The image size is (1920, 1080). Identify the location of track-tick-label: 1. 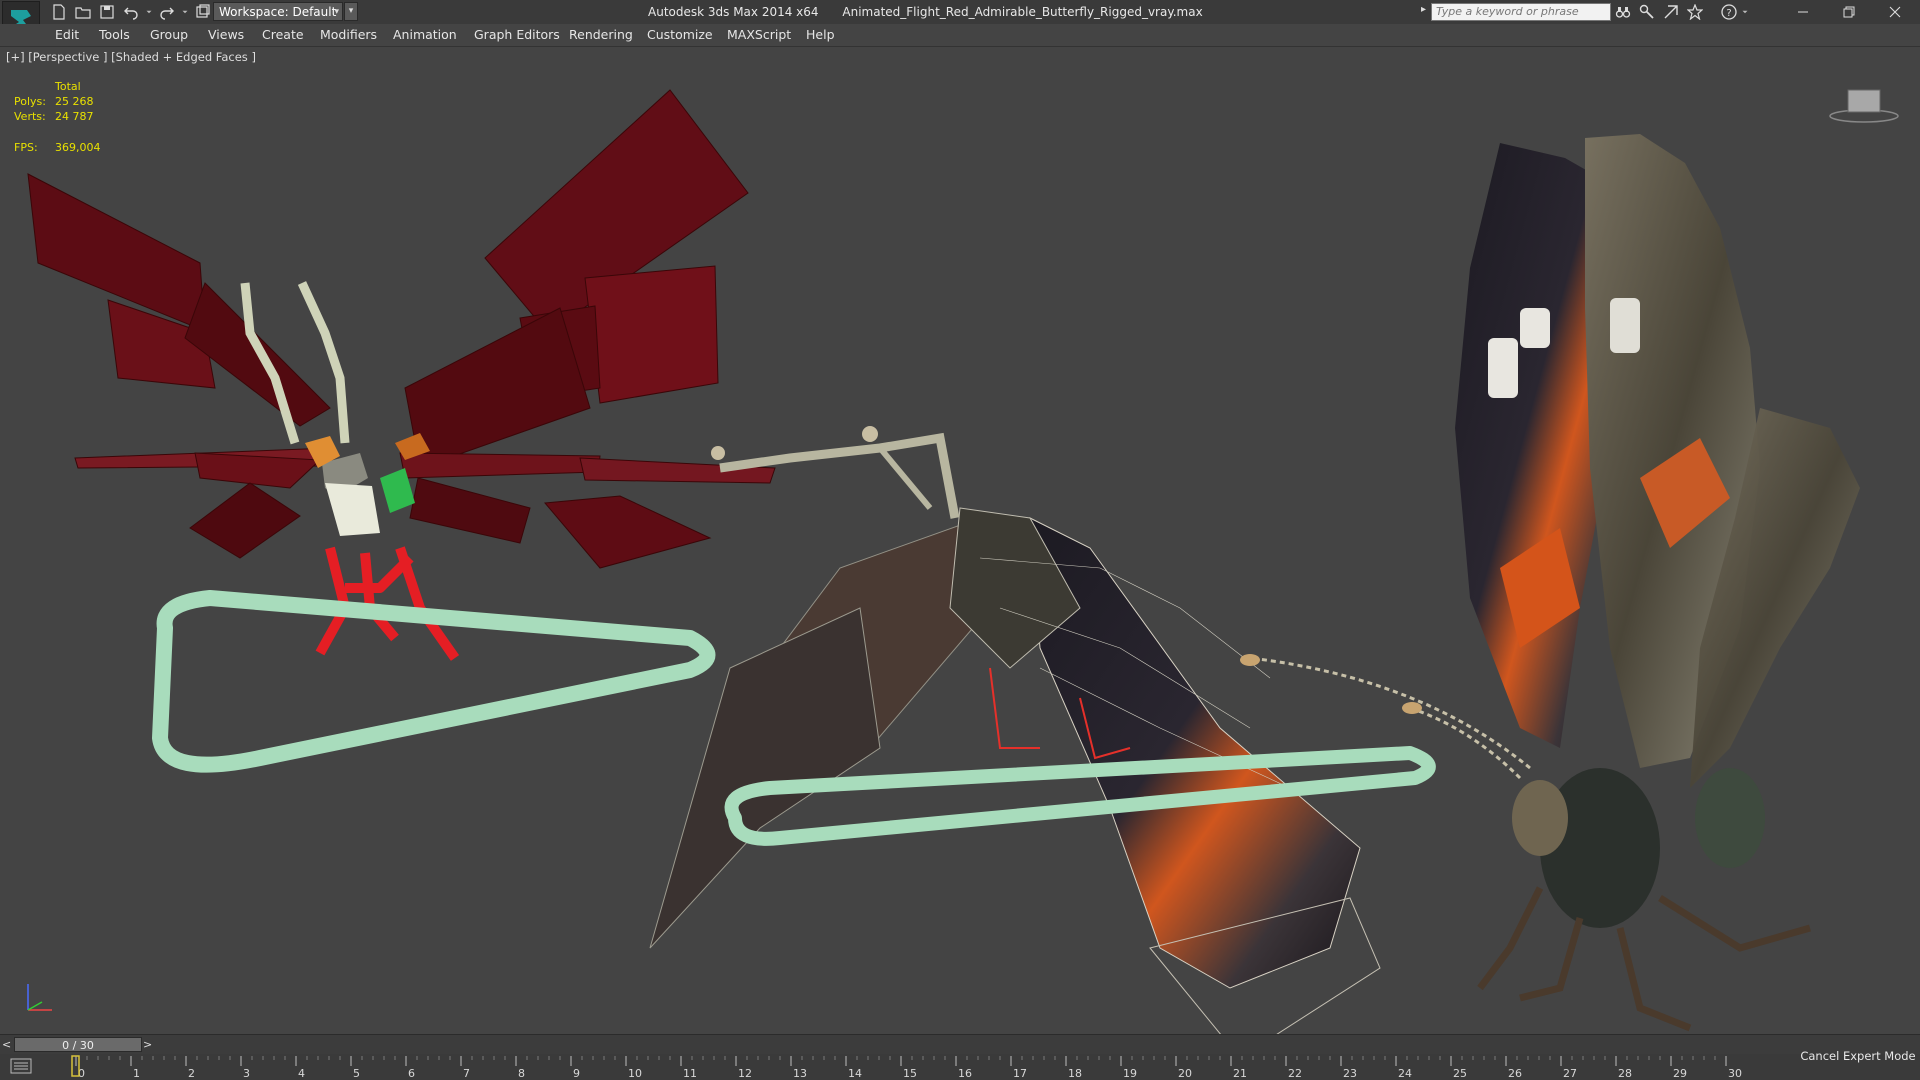
(136, 1073).